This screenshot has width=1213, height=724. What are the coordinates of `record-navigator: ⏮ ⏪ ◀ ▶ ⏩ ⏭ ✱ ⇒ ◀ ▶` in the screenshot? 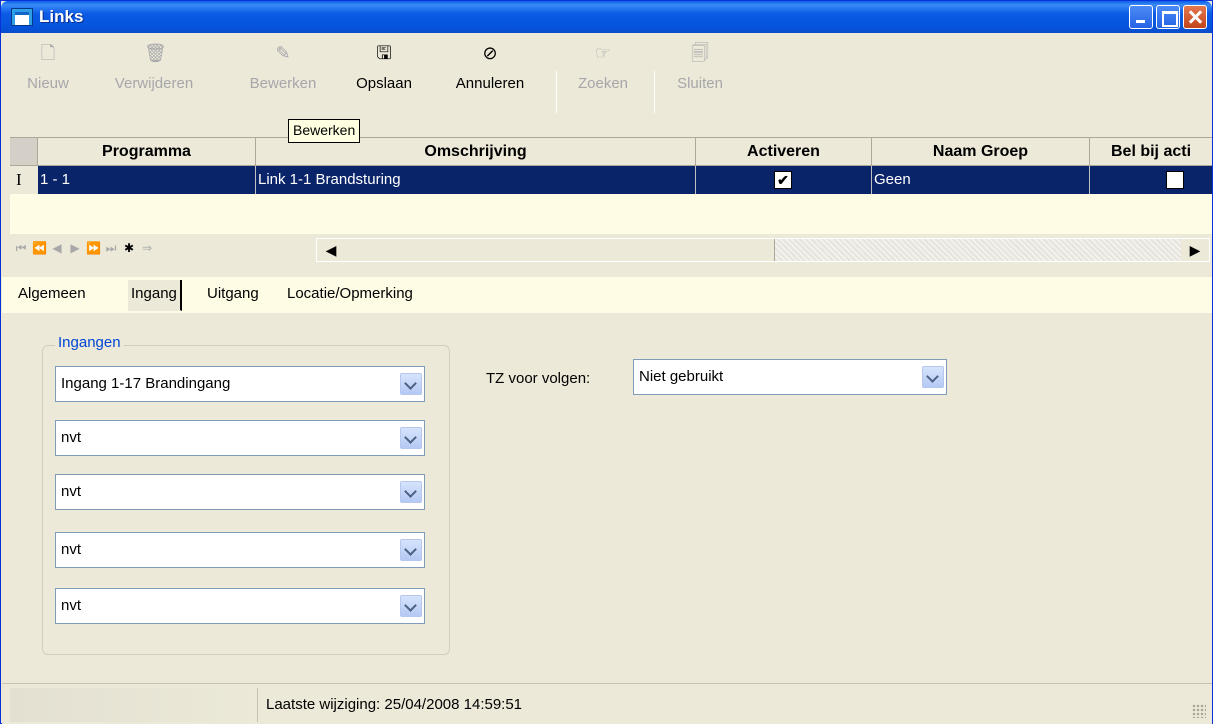 It's located at (611, 249).